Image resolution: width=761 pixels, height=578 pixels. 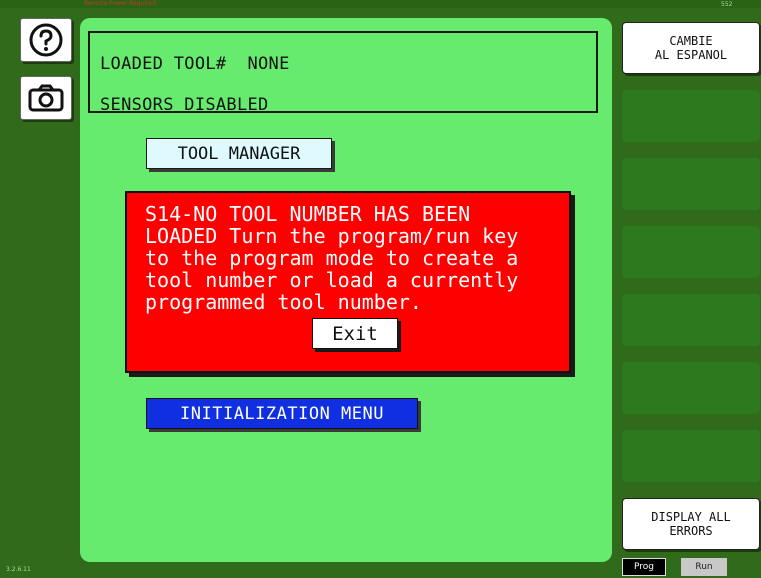 What do you see at coordinates (18, 569) in the screenshot?
I see `version-label: 3.2.6.11` at bounding box center [18, 569].